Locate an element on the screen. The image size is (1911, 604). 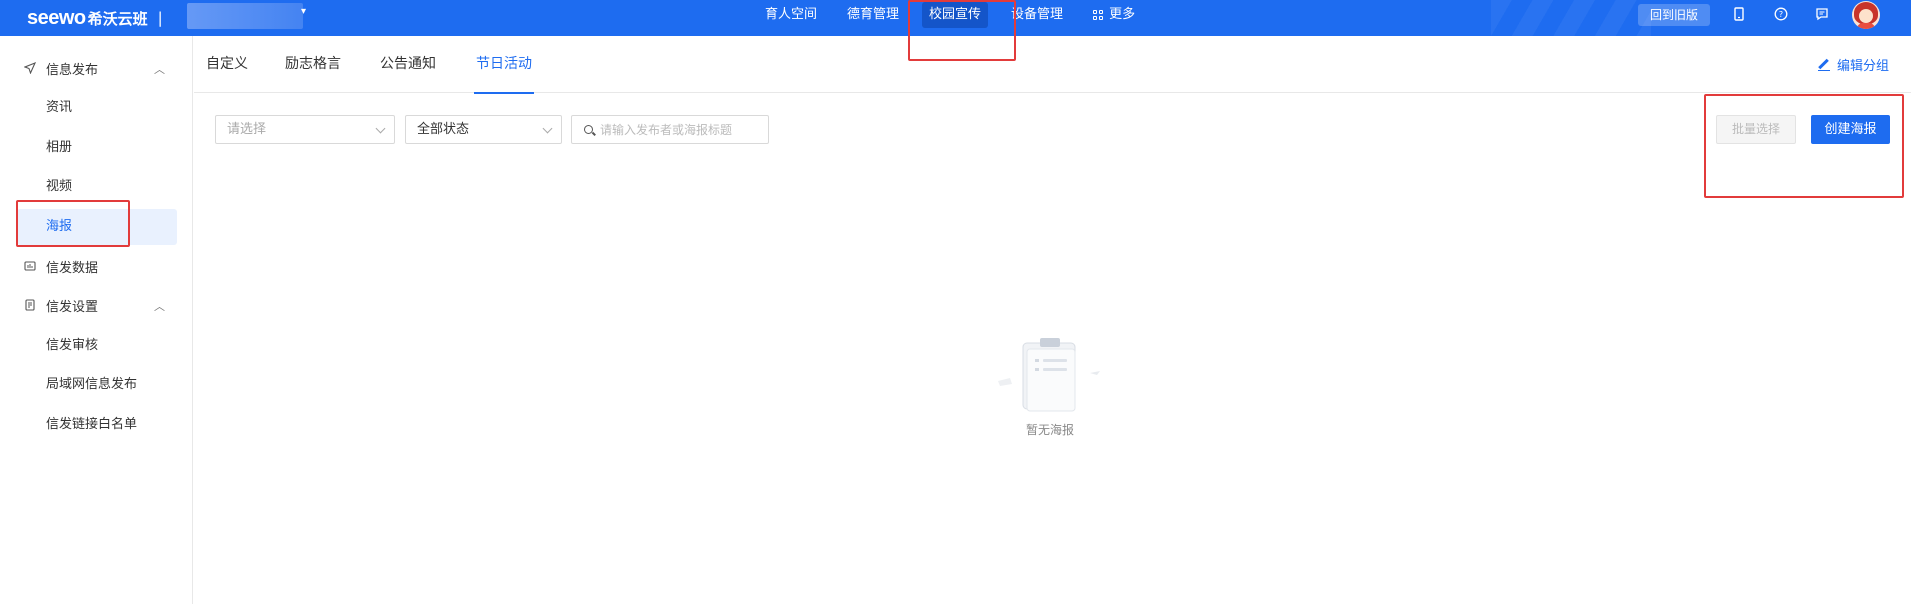
sidebar-item-publish-review: 信发审核 is located at coordinates (97, 346).